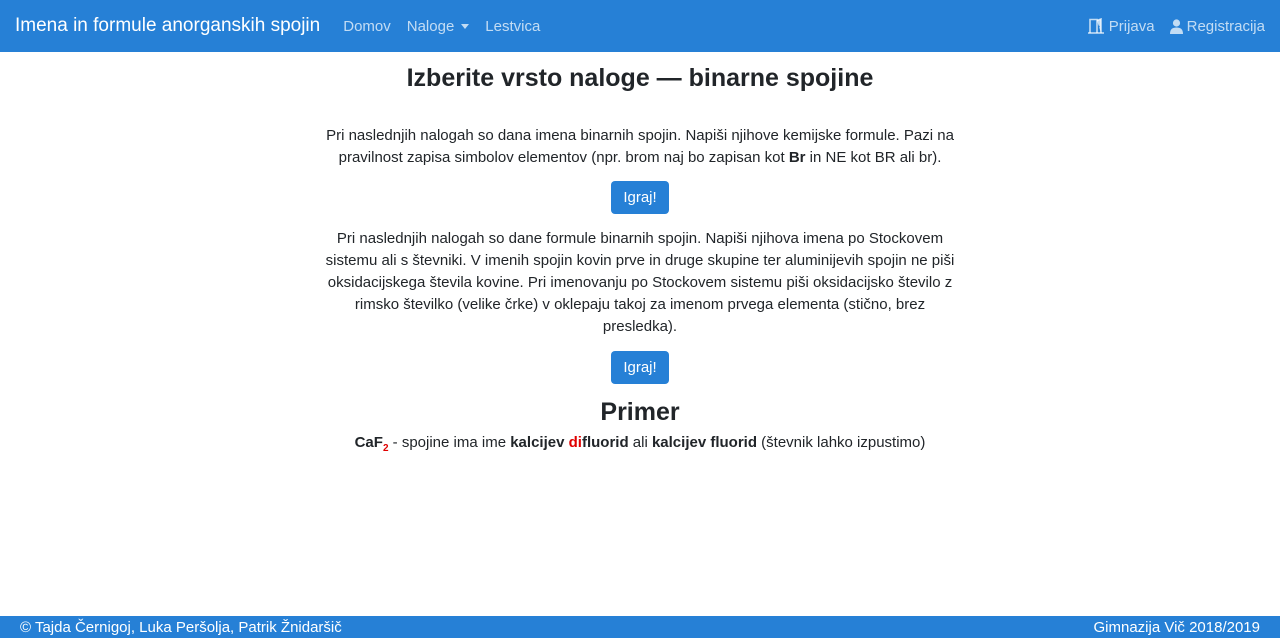 Image resolution: width=1280 pixels, height=638 pixels. Describe the element at coordinates (797, 157) in the screenshot. I see `task1-example-symbol: Br` at that location.